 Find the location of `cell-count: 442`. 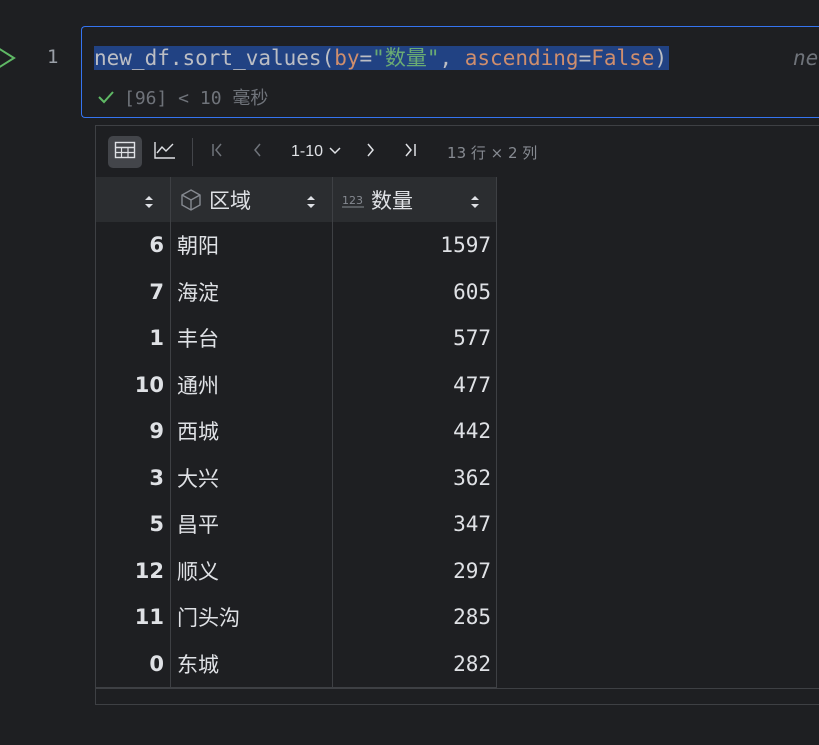

cell-count: 442 is located at coordinates (415, 431).